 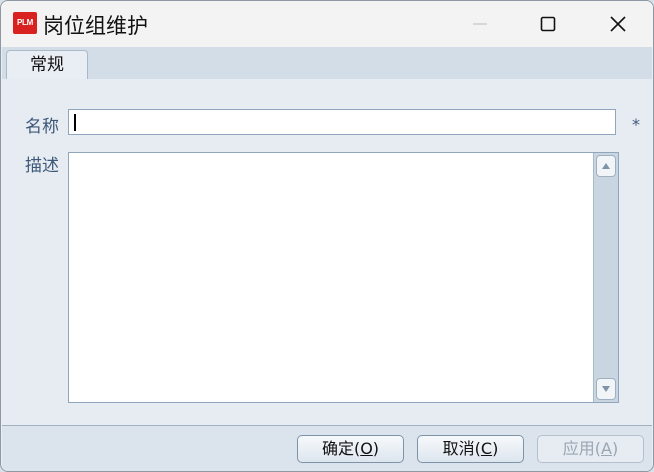 I want to click on cancel-button-label: 取消, so click(x=458, y=448).